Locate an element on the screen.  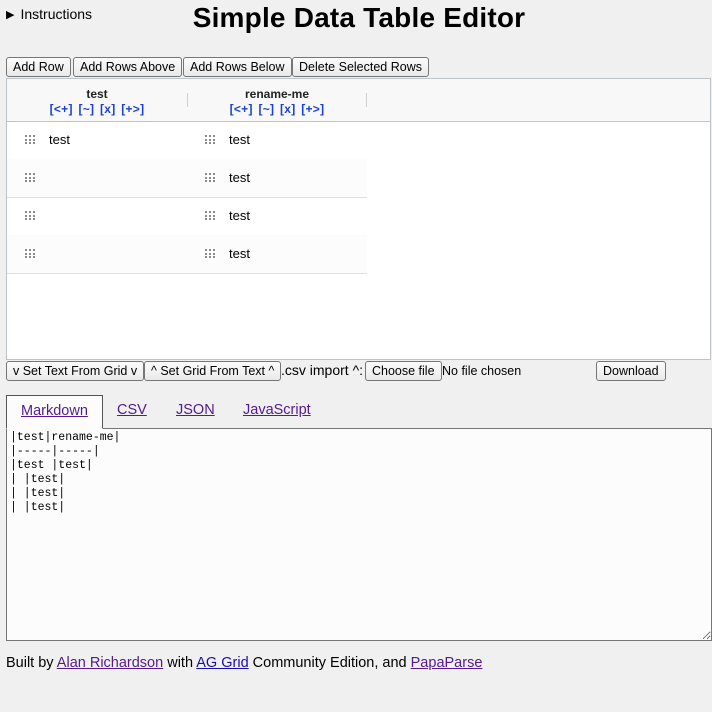
add-row-button: Add Row is located at coordinates (38, 67).